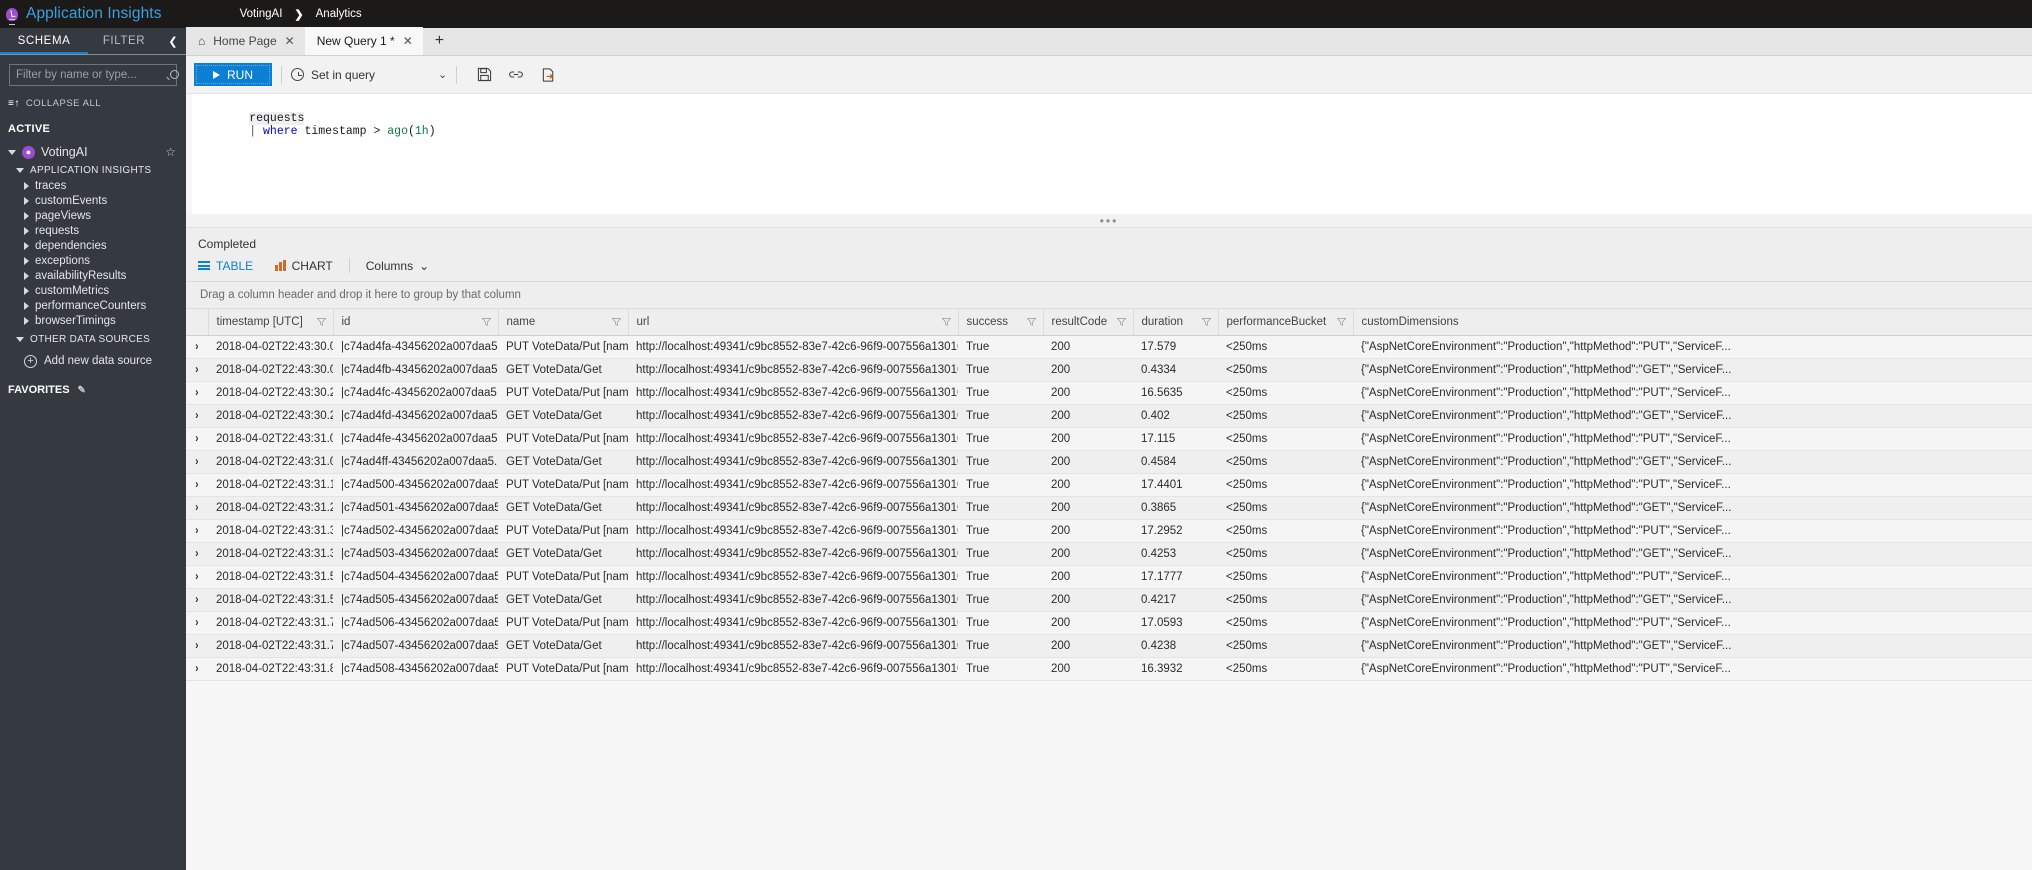 This screenshot has height=870, width=2032. What do you see at coordinates (397, 266) in the screenshot?
I see `columns-dropdown: Columns ⌄` at bounding box center [397, 266].